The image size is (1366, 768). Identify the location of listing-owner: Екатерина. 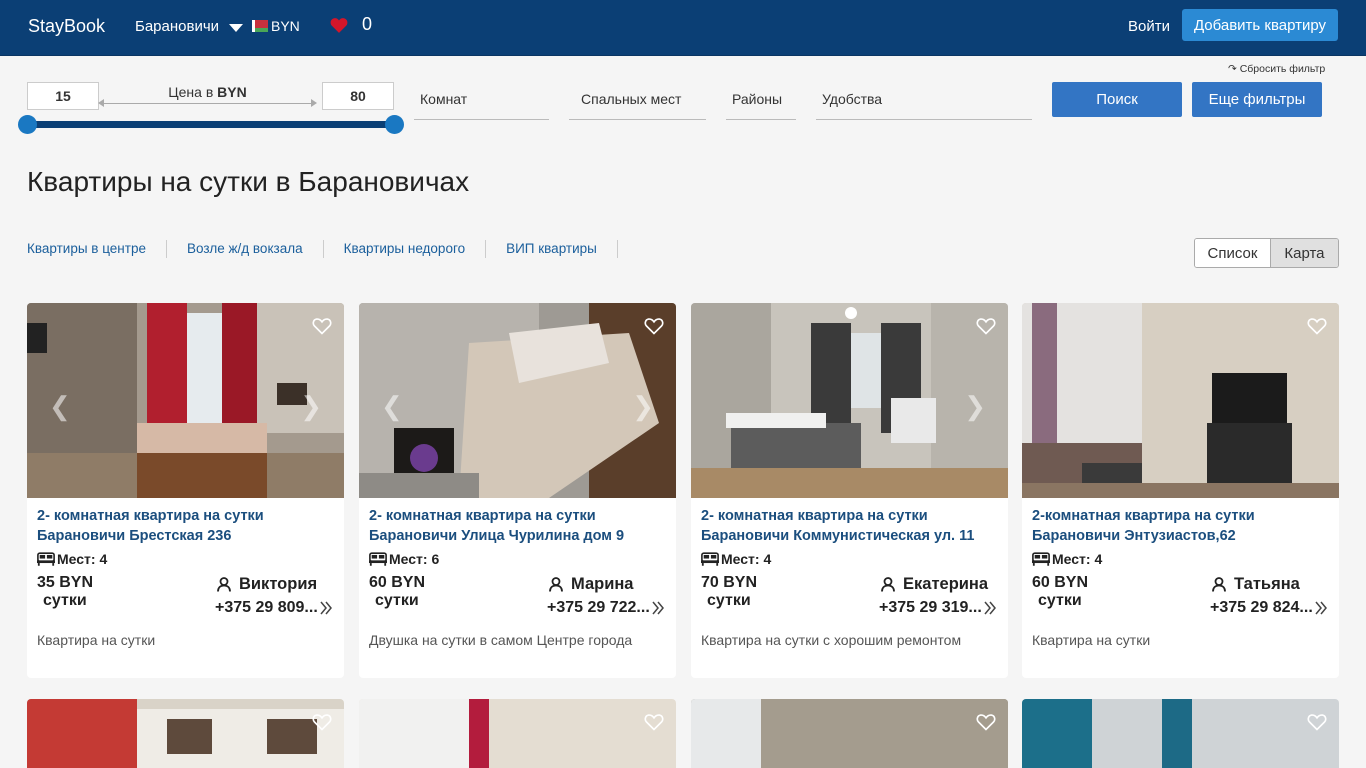
(934, 584).